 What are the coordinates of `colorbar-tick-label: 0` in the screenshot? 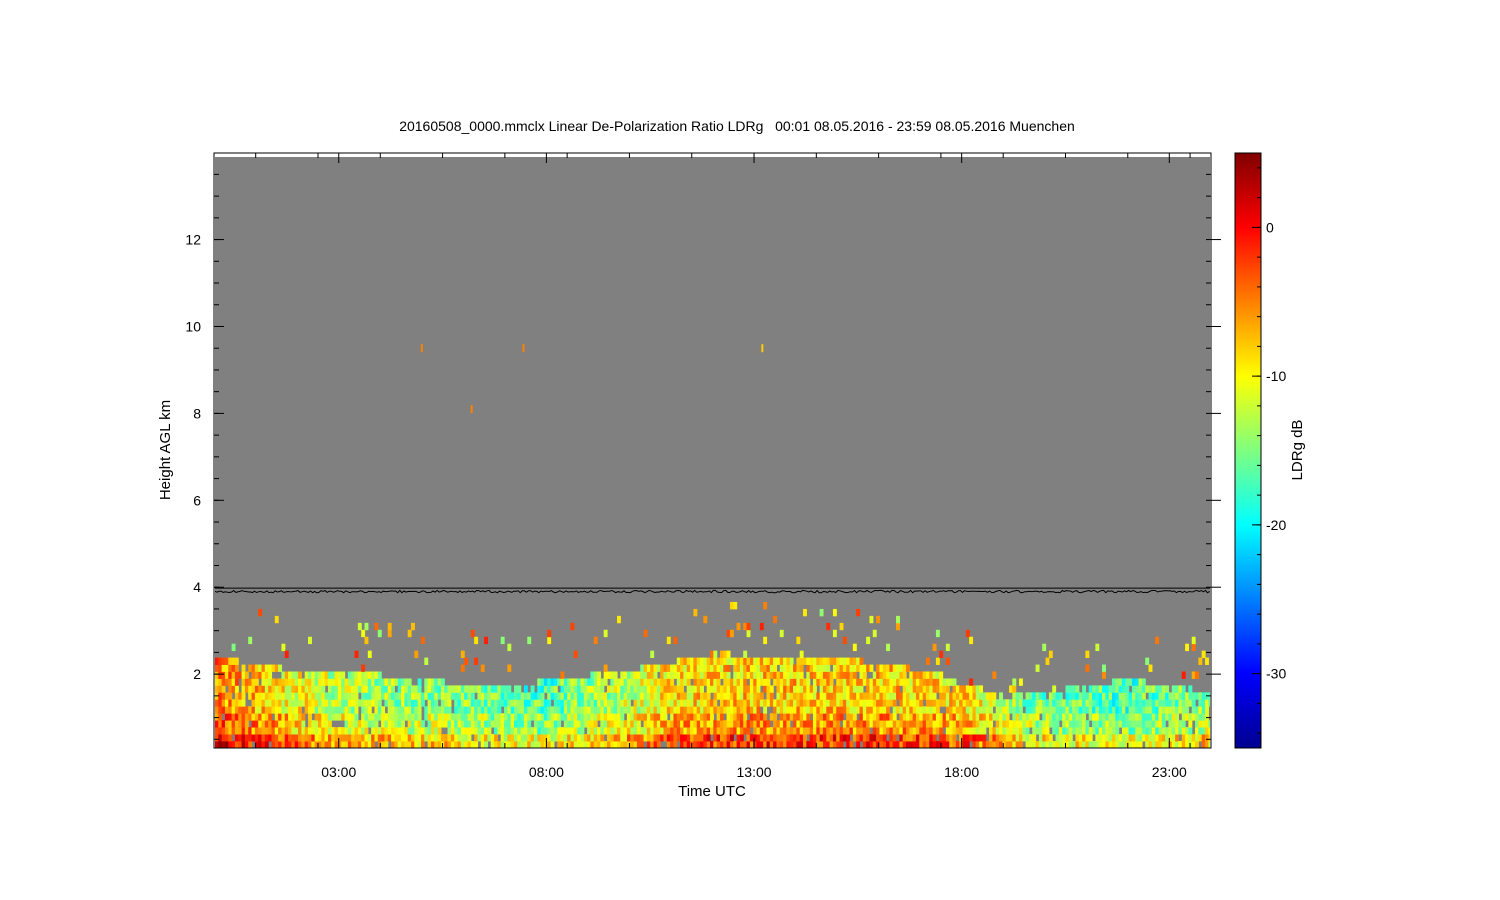 It's located at (1270, 227).